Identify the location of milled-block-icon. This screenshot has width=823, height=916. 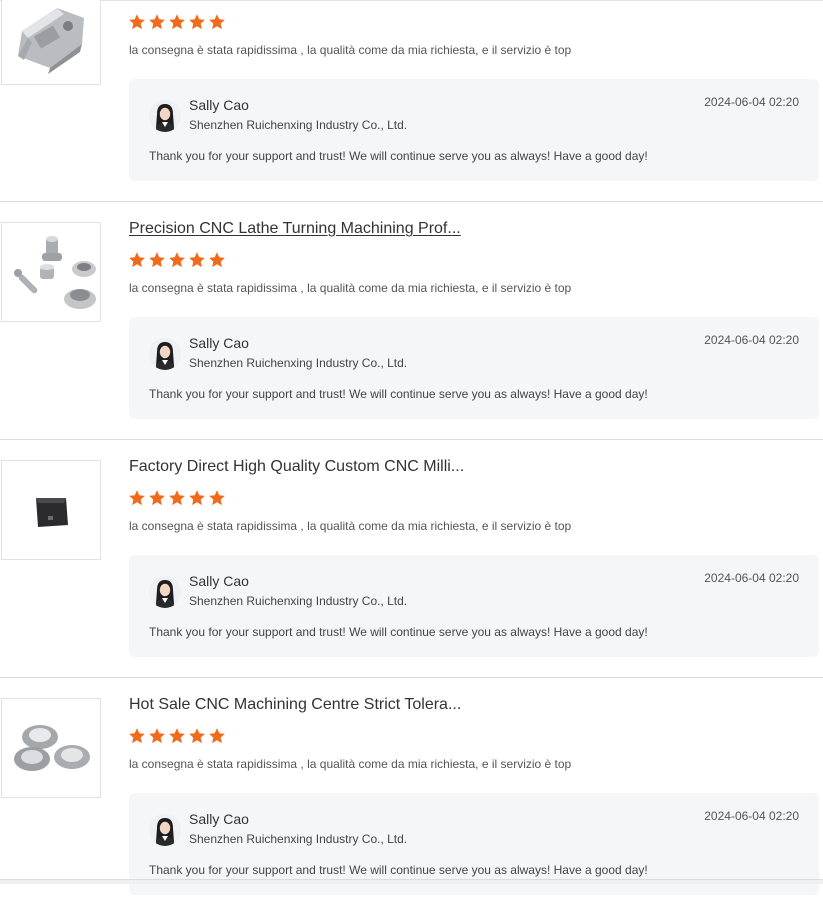
(51, 510).